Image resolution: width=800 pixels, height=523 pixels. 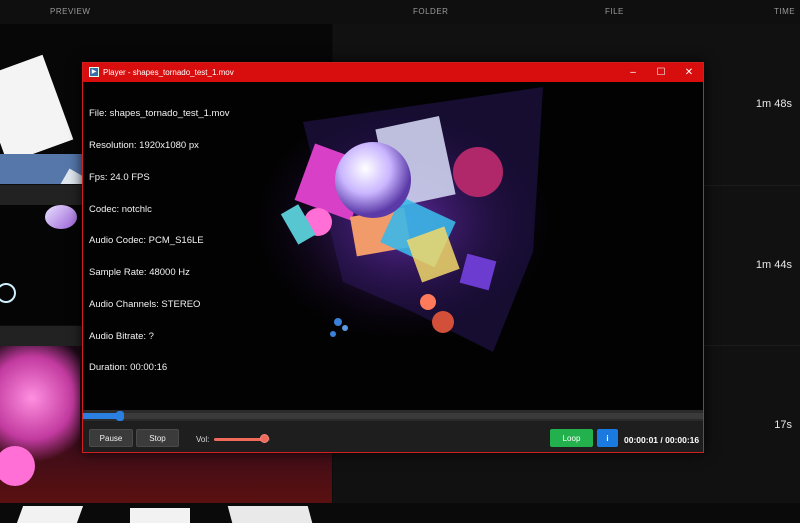 I want to click on info-duration: Duration: 00:00:16, so click(x=128, y=368).